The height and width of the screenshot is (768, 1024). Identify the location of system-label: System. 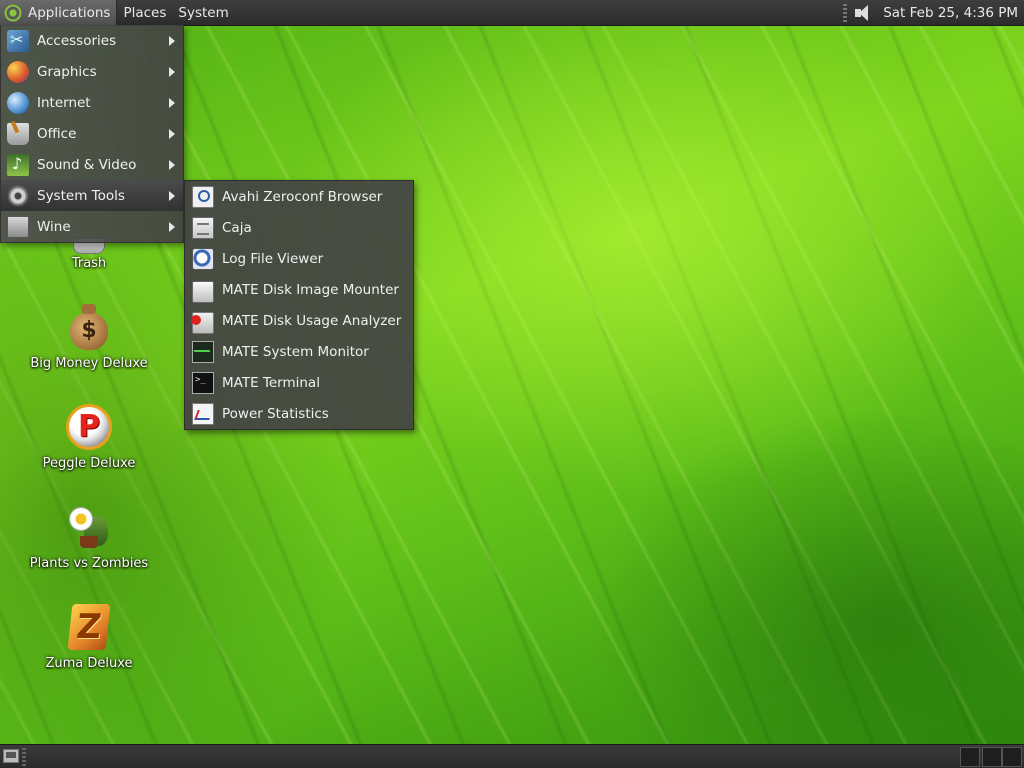
(203, 12).